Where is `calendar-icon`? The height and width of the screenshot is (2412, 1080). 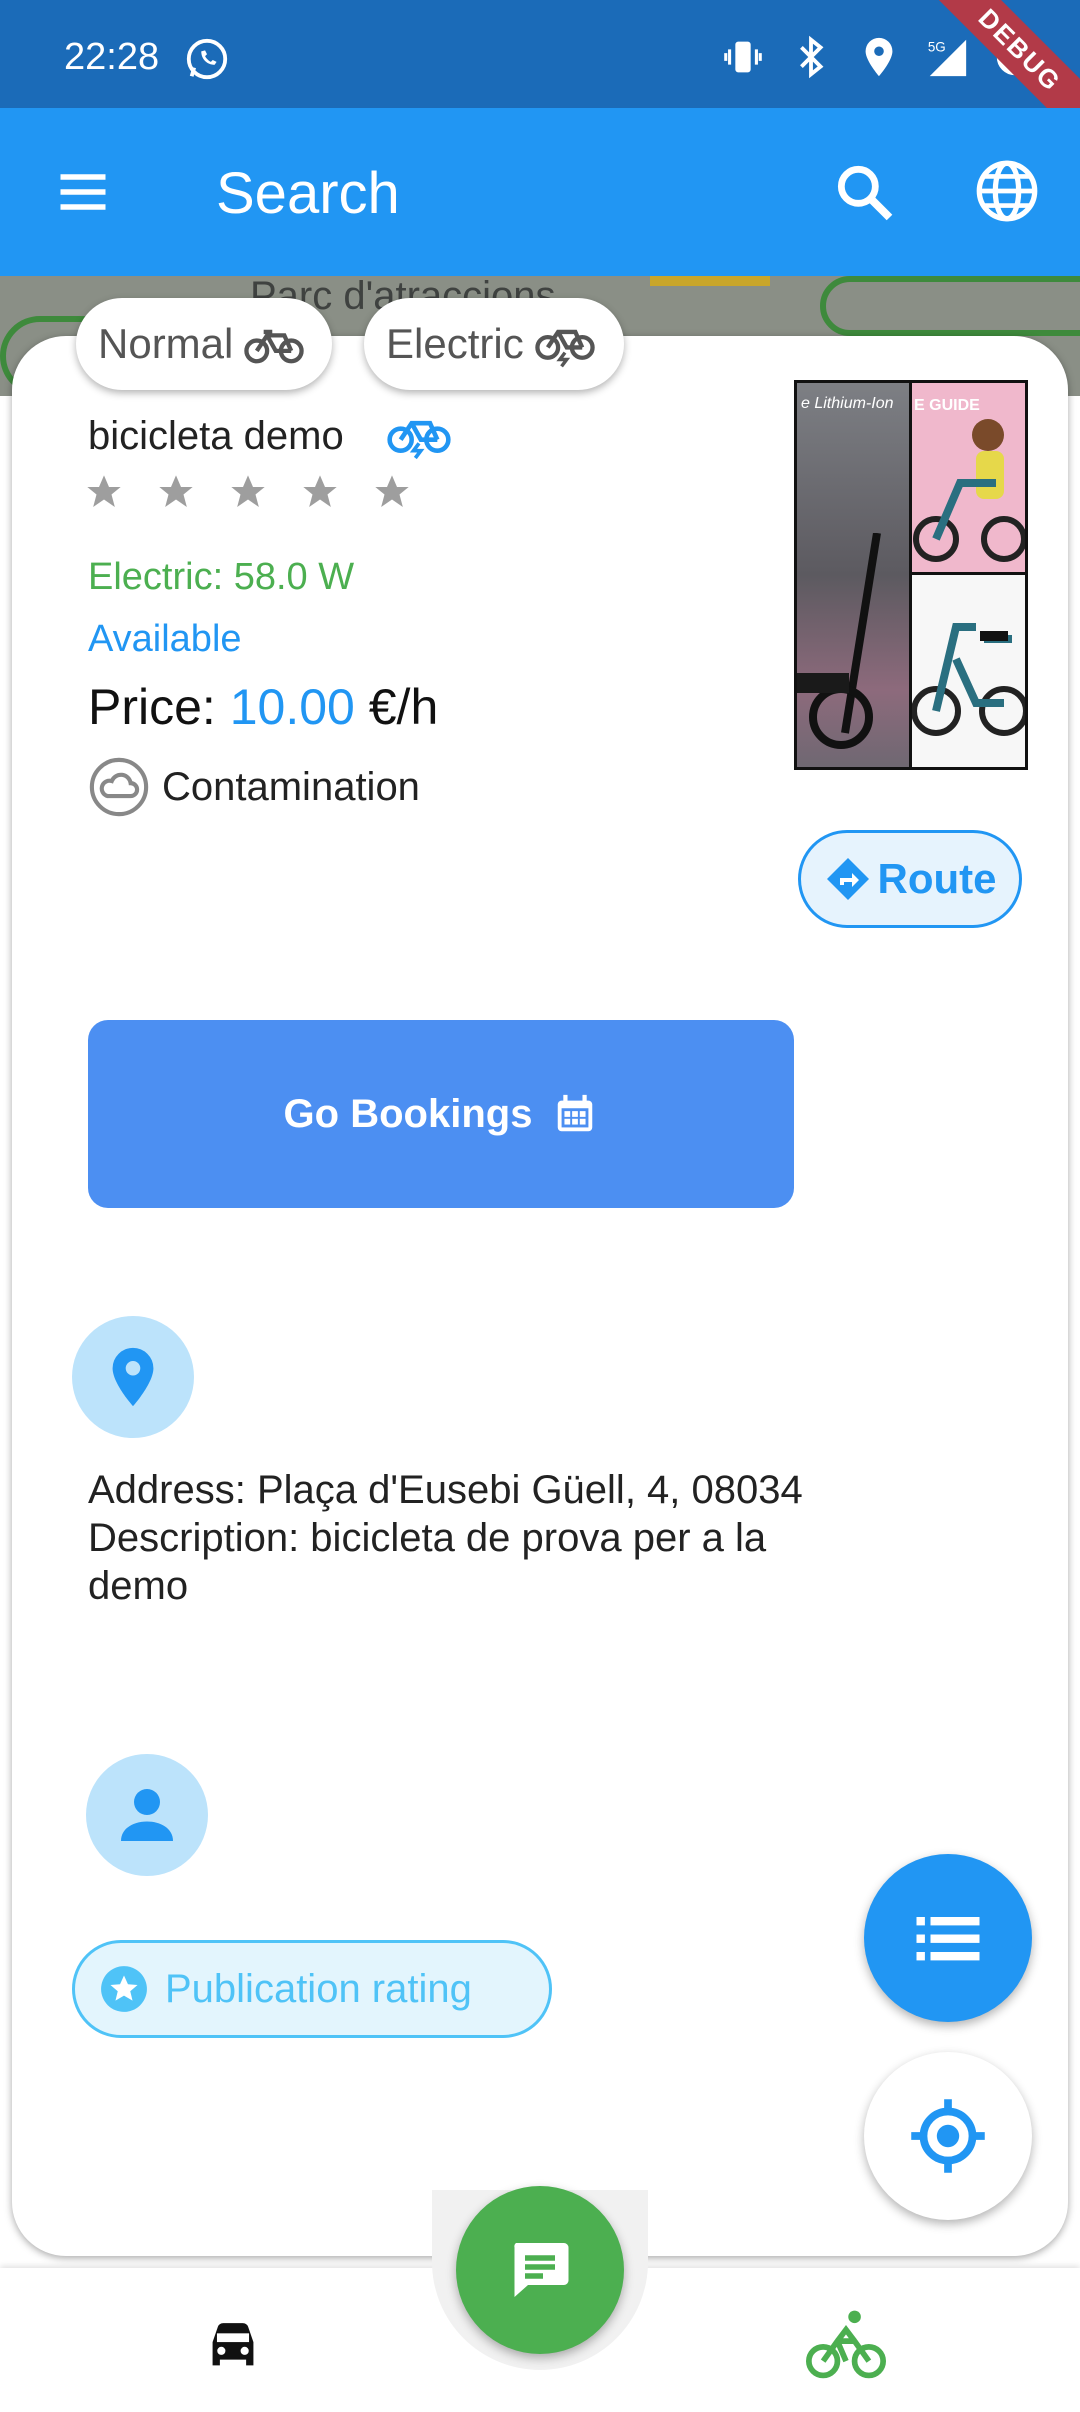 calendar-icon is located at coordinates (575, 1113).